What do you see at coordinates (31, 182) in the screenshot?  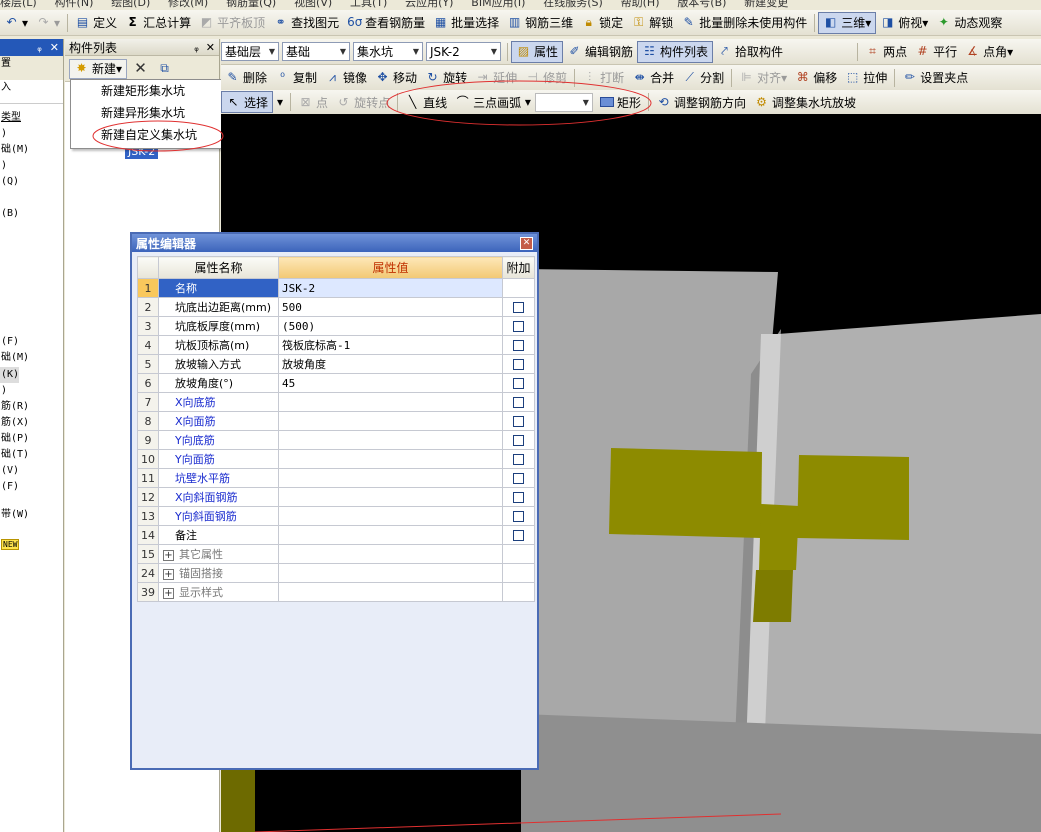 I see `nav-item: (Q)` at bounding box center [31, 182].